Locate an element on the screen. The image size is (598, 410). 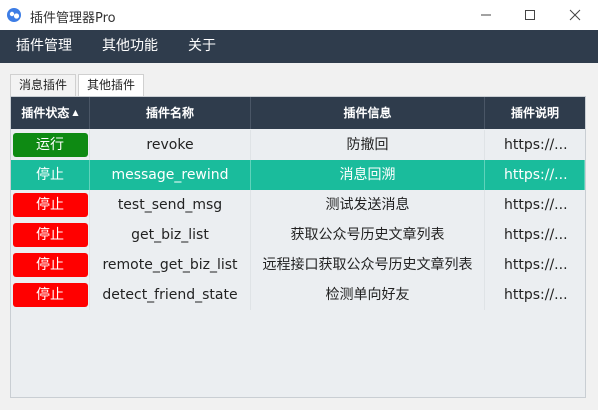
plugin-name-cell: revoke is located at coordinates (170, 145).